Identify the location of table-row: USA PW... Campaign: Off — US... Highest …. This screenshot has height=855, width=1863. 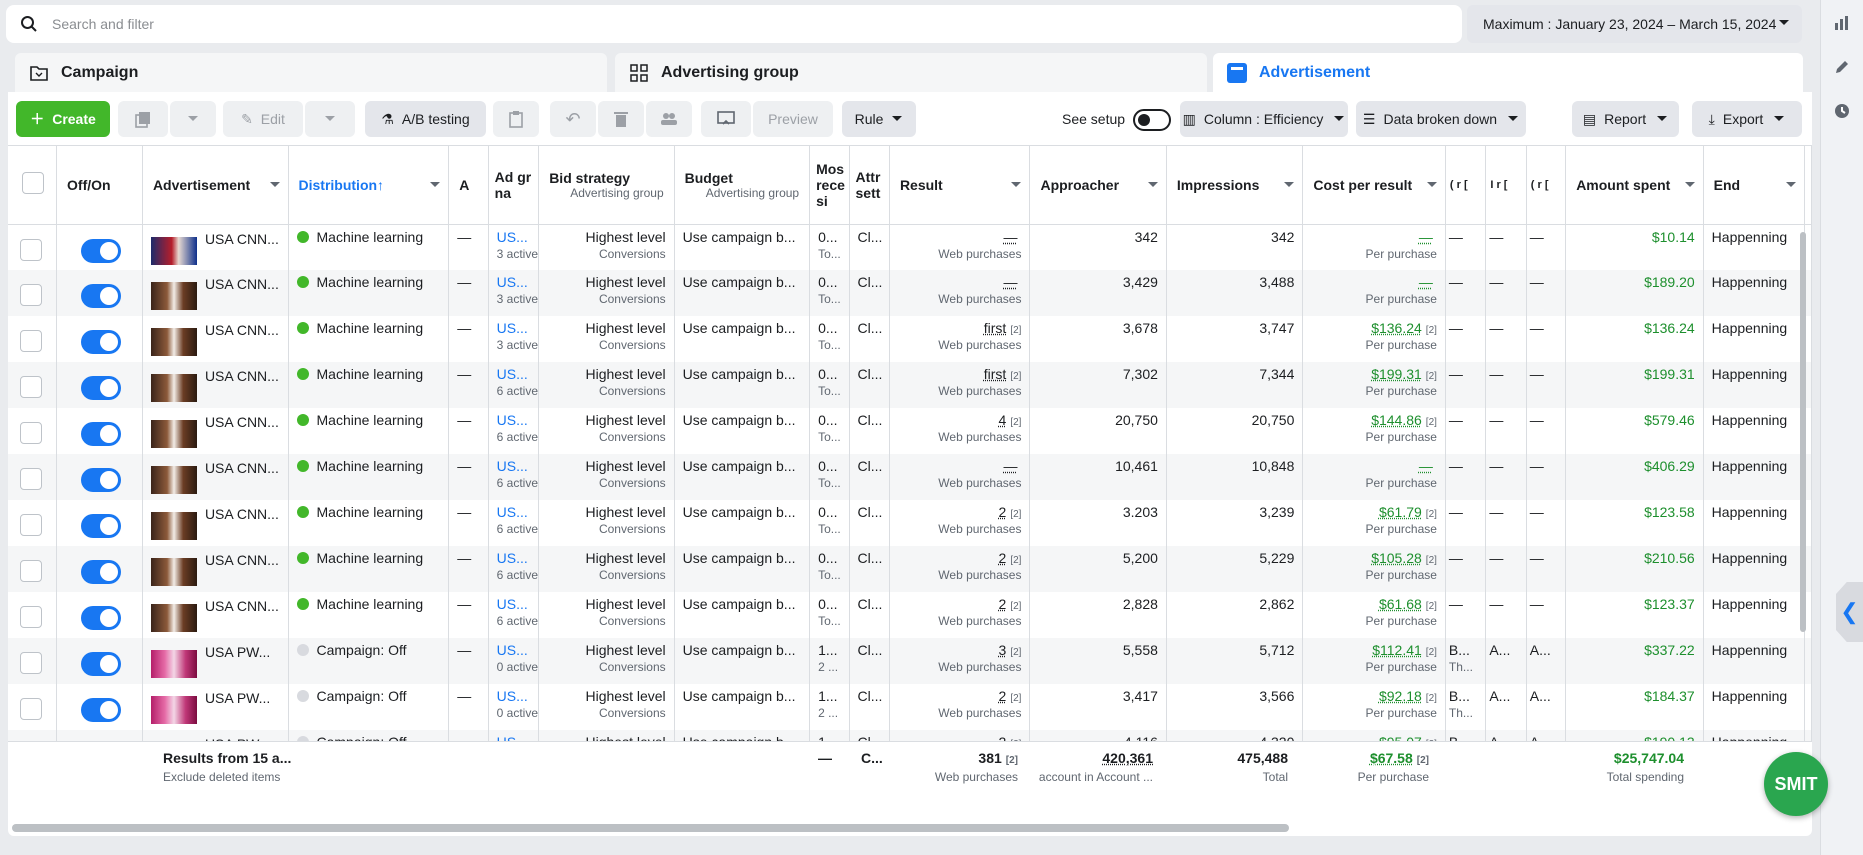
(910, 735).